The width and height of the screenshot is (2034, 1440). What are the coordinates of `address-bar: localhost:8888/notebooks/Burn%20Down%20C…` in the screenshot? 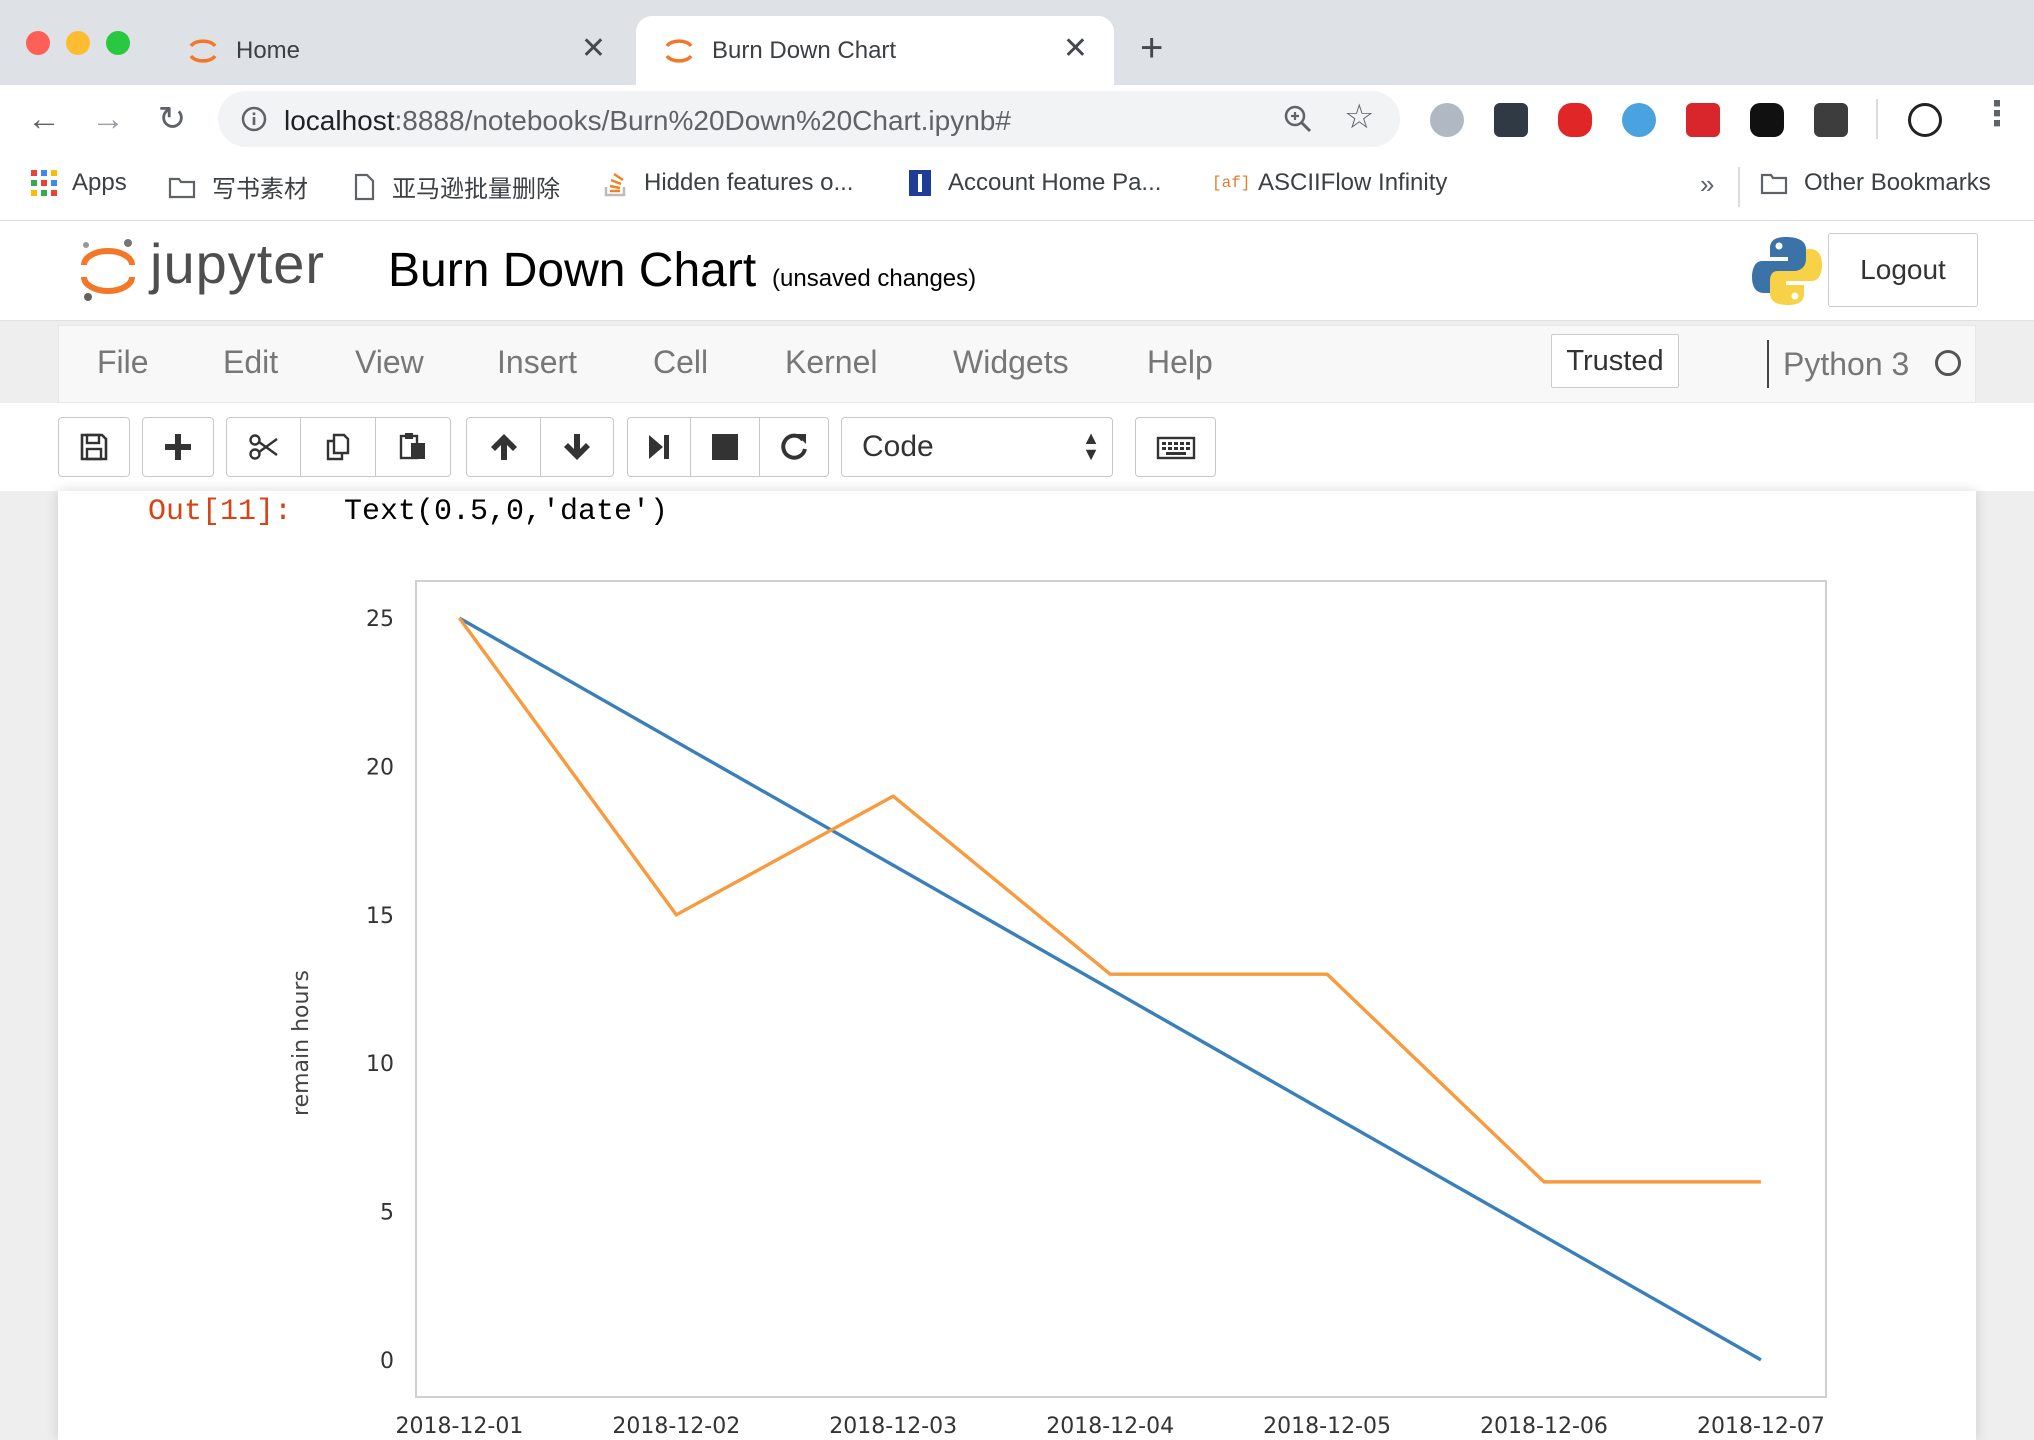 It's located at (809, 119).